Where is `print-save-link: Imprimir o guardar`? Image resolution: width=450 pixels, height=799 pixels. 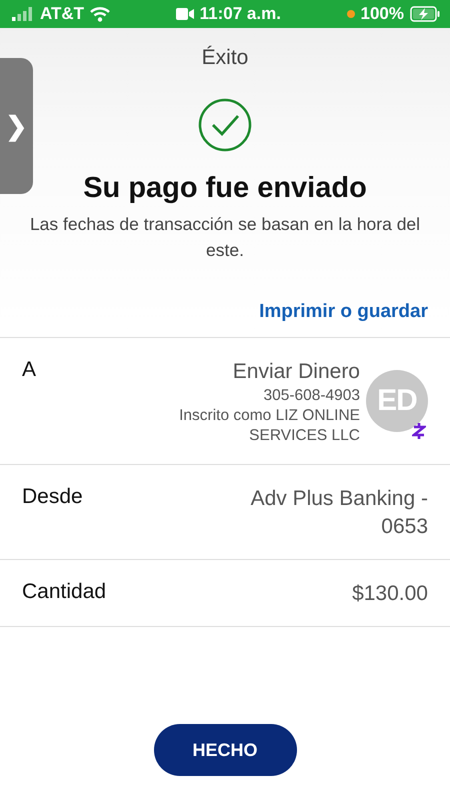 print-save-link: Imprimir o guardar is located at coordinates (343, 312).